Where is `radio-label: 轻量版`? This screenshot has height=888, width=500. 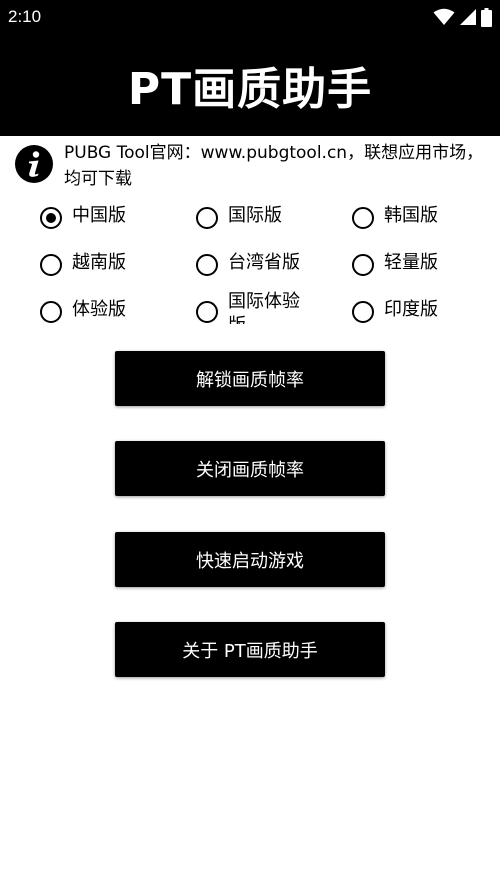 radio-label: 轻量版 is located at coordinates (411, 262).